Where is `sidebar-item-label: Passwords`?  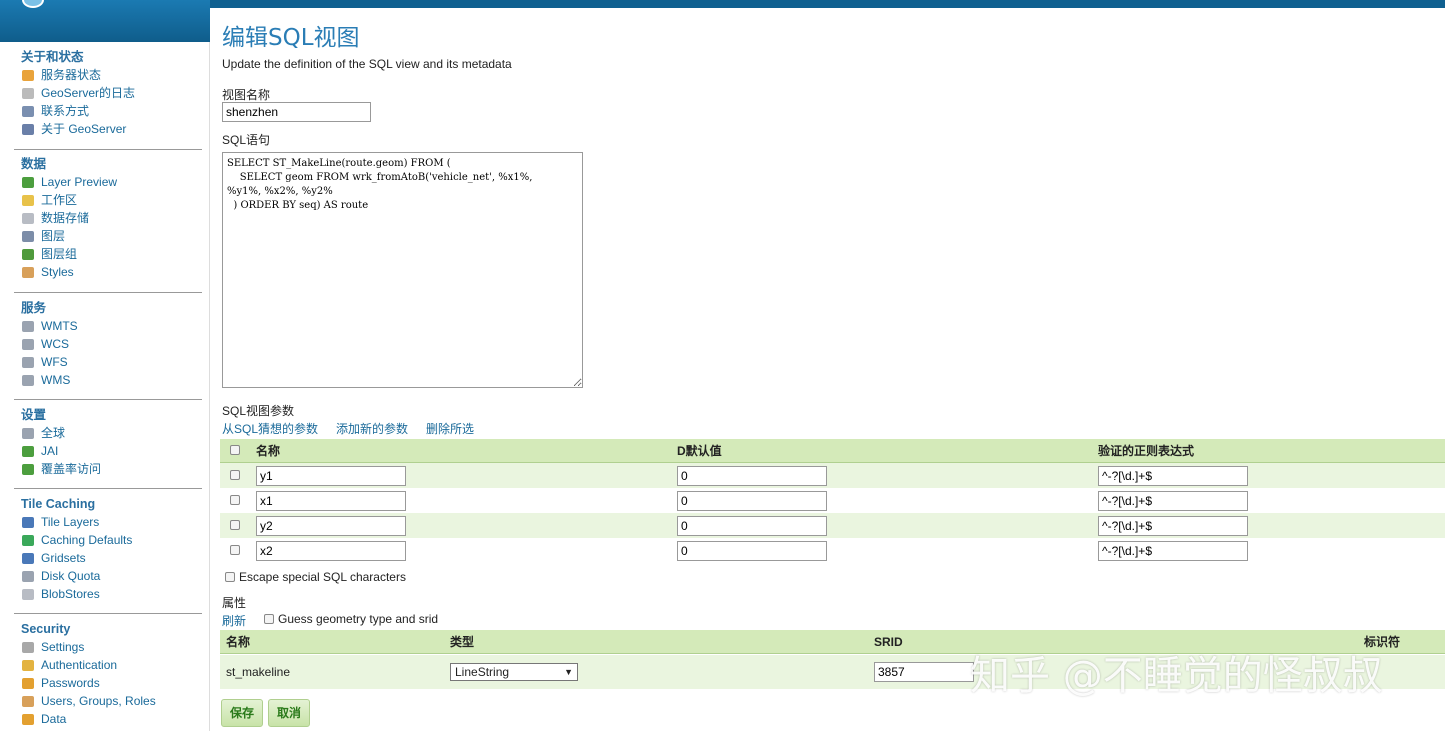
sidebar-item-label: Passwords is located at coordinates (70, 683).